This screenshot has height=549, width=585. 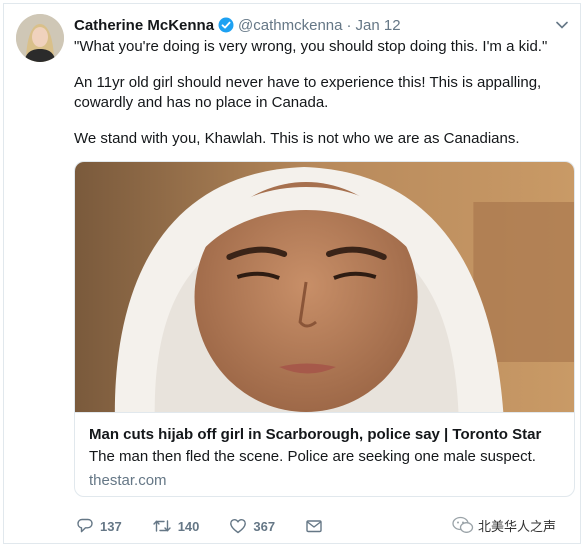 What do you see at coordinates (324, 481) in the screenshot?
I see `card-domain: thestar.com` at bounding box center [324, 481].